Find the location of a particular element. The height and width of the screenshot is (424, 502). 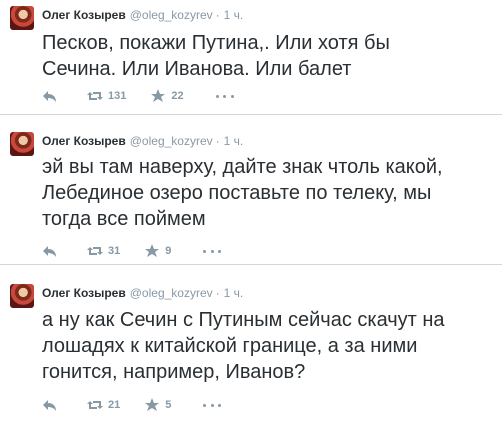

tweet-actions: 131 22 is located at coordinates (138, 96).